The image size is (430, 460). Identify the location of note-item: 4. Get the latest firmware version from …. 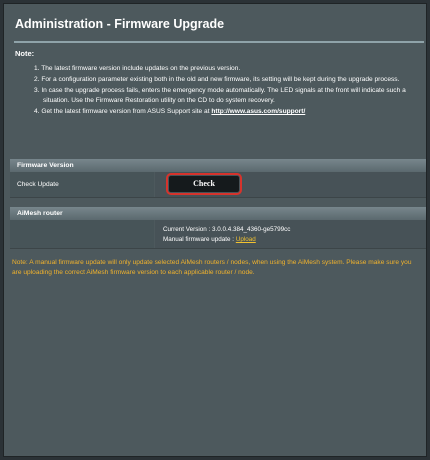
(170, 111).